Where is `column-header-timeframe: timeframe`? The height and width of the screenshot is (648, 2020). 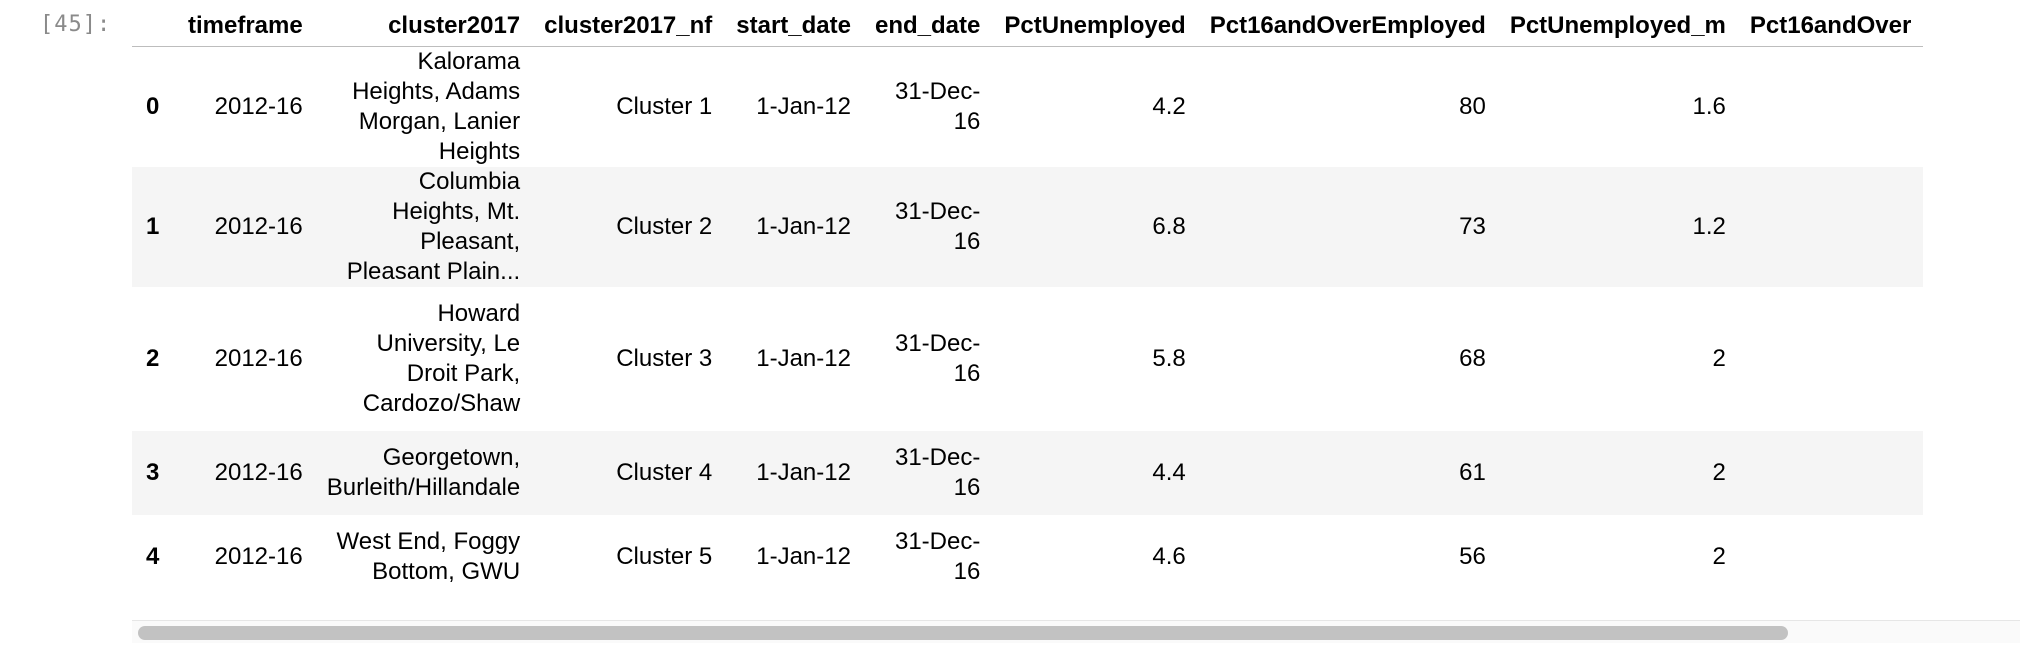 column-header-timeframe: timeframe is located at coordinates (245, 26).